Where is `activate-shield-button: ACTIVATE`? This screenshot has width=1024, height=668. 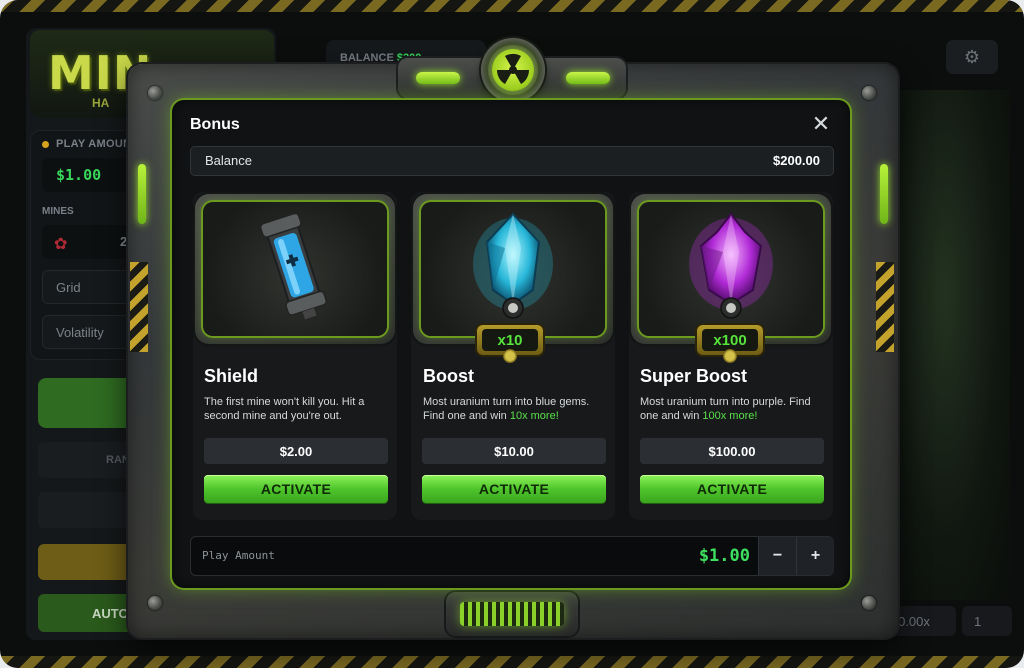 activate-shield-button: ACTIVATE is located at coordinates (296, 489).